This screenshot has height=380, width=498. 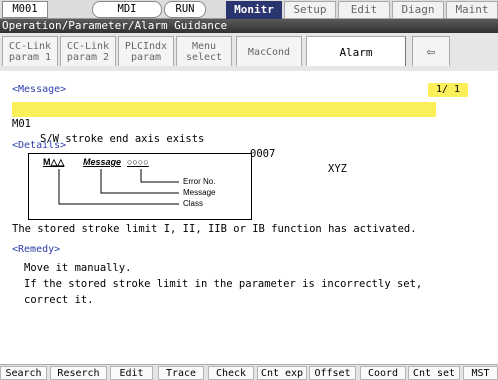 I want to click on back-arrow-icon: ⇦, so click(x=431, y=51).